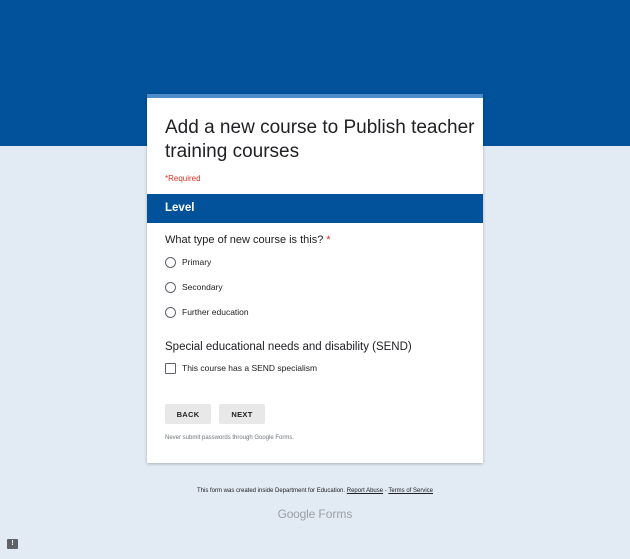 Image resolution: width=630 pixels, height=559 pixels. I want to click on card-accent-bar, so click(315, 96).